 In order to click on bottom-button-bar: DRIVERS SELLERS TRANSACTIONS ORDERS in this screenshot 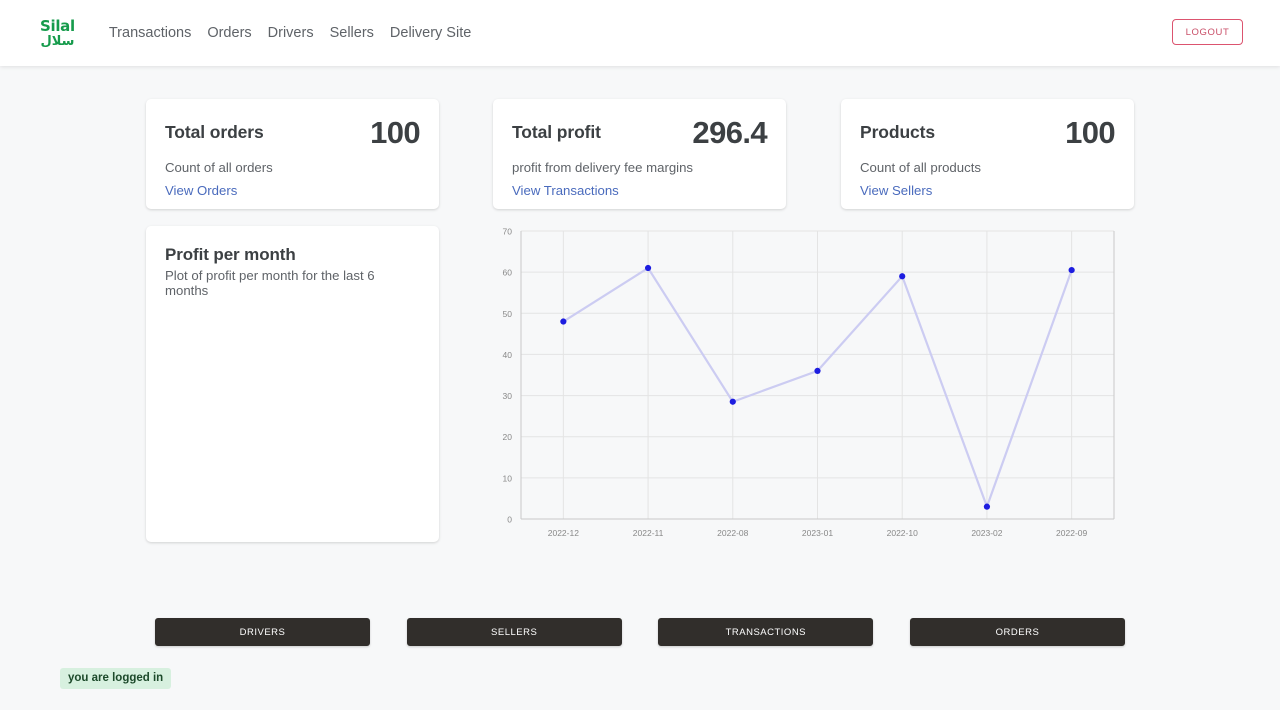, I will do `click(640, 632)`.